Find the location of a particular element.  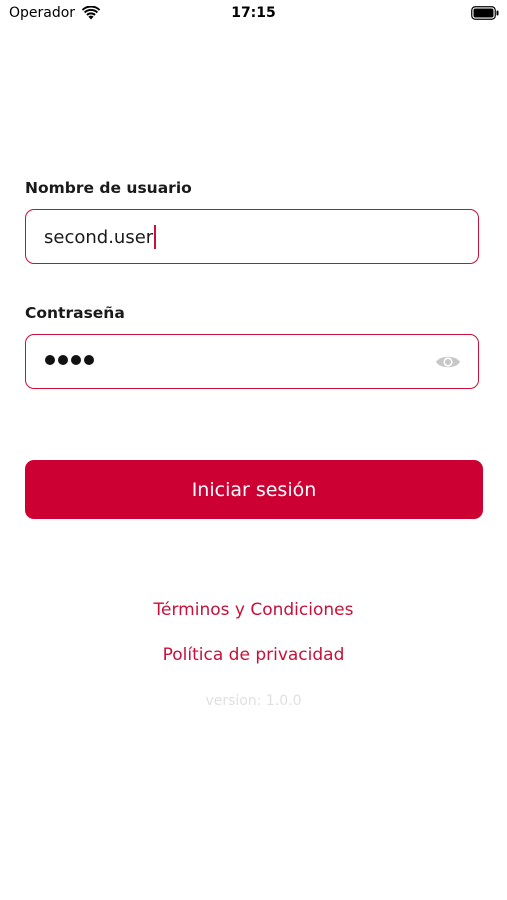

show-password-eye-icon is located at coordinates (448, 362).